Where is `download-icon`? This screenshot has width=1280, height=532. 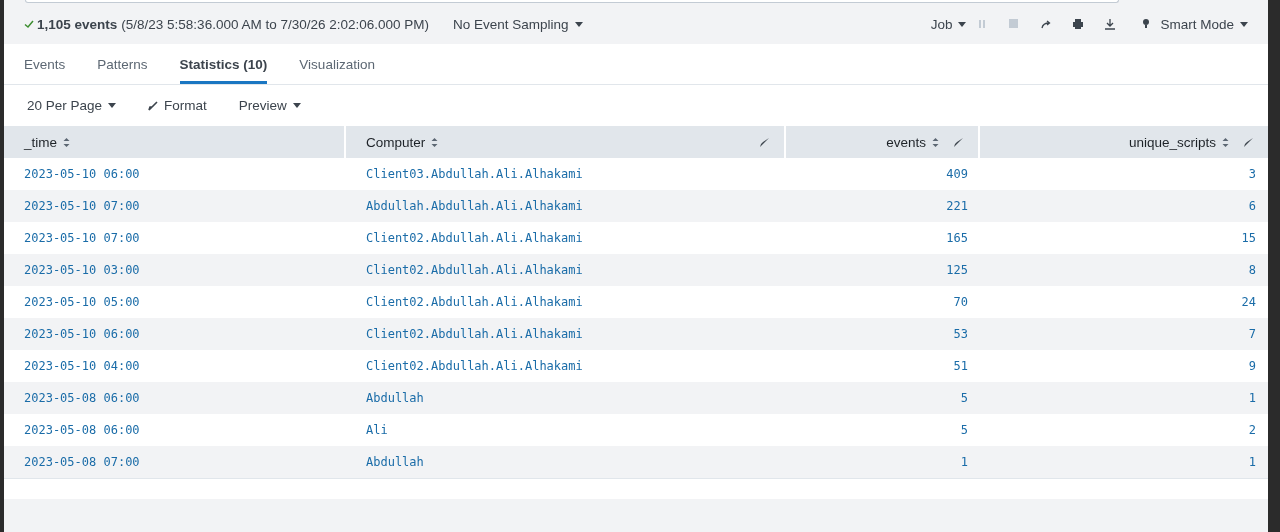
download-icon is located at coordinates (1110, 24).